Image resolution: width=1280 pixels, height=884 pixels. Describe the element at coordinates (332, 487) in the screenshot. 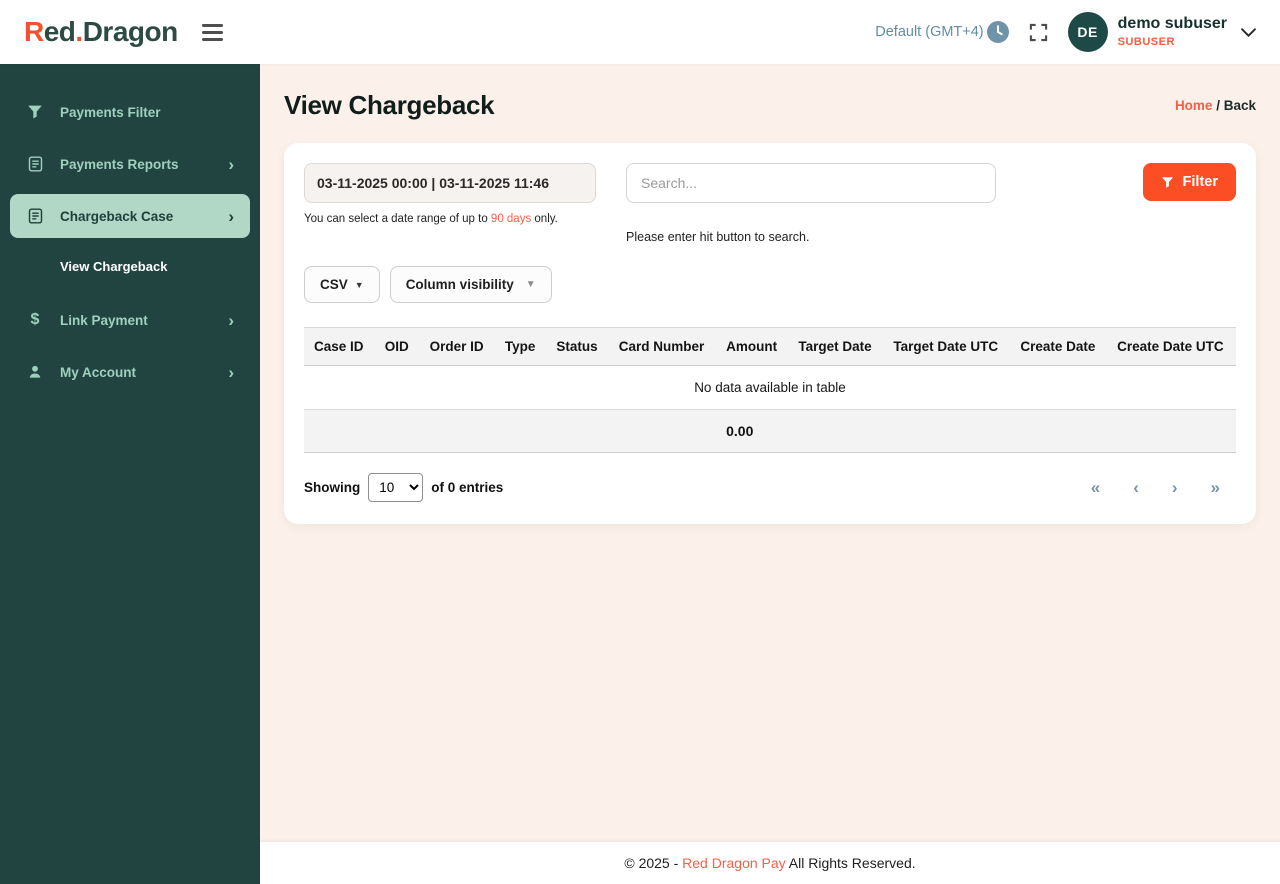

I see `showing-label: Showing` at that location.